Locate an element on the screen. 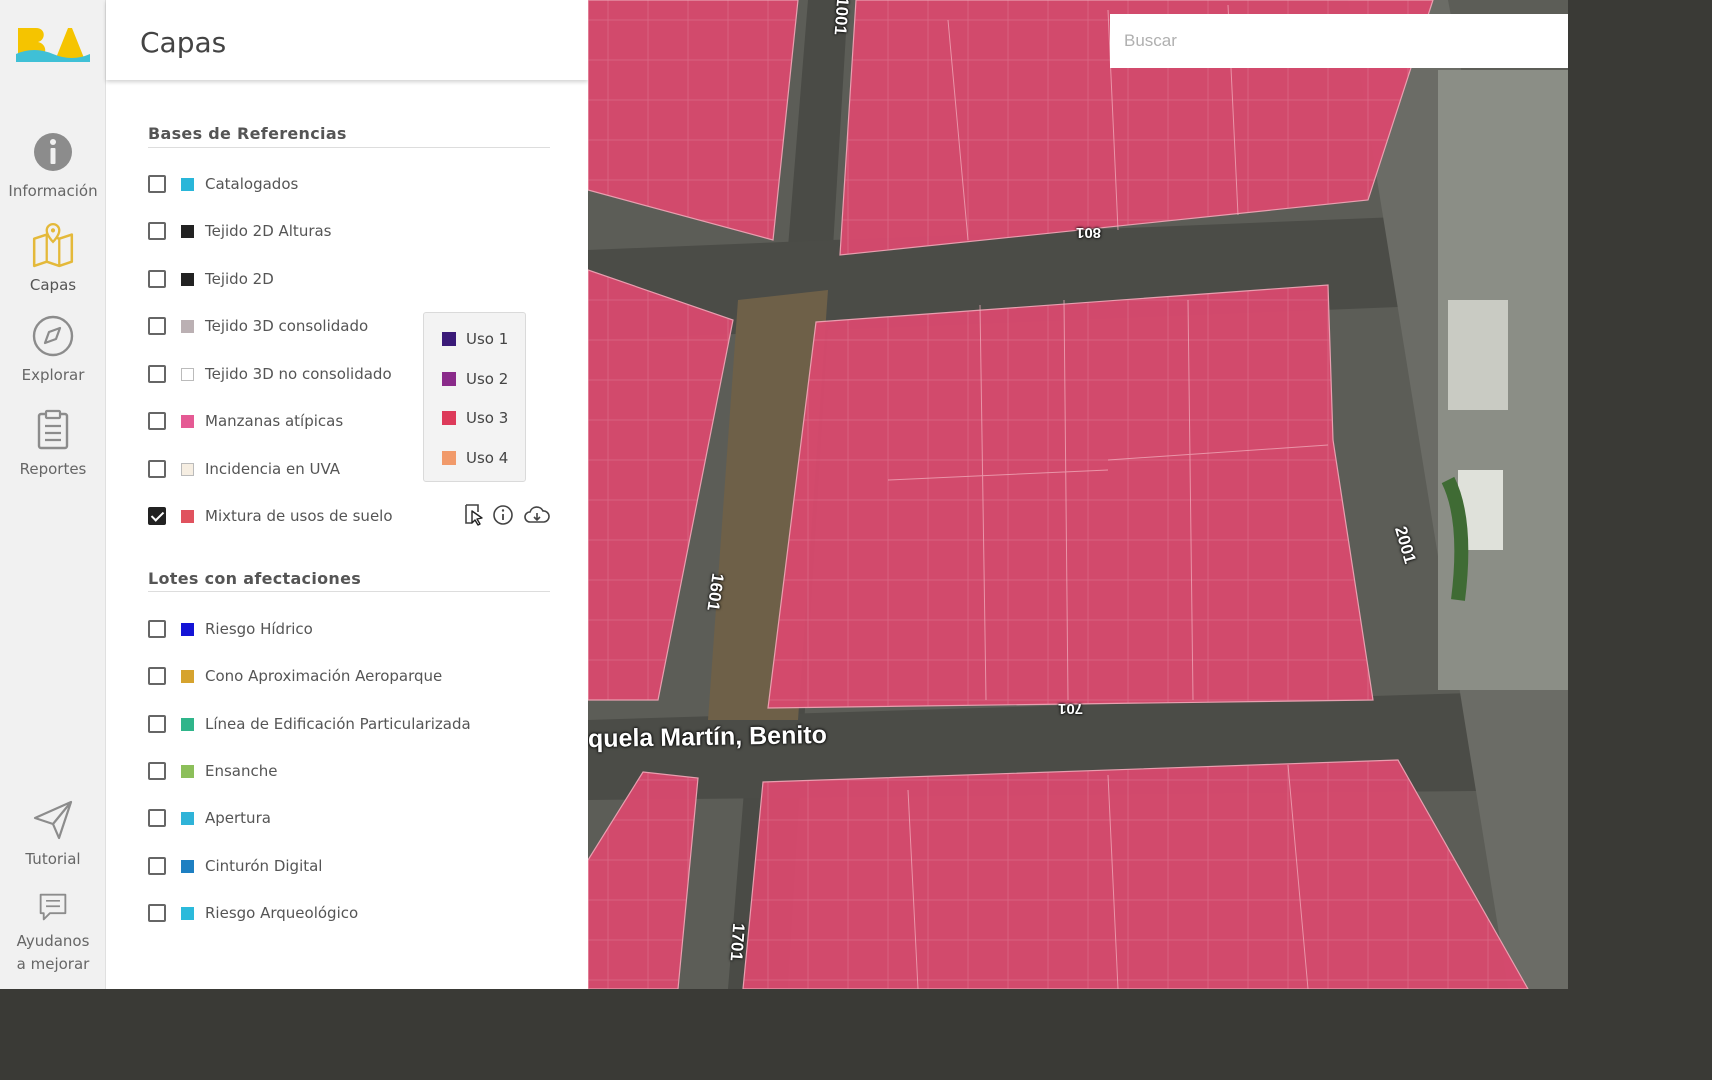 This screenshot has width=1712, height=1080. nav-informacion: Información is located at coordinates (53, 166).